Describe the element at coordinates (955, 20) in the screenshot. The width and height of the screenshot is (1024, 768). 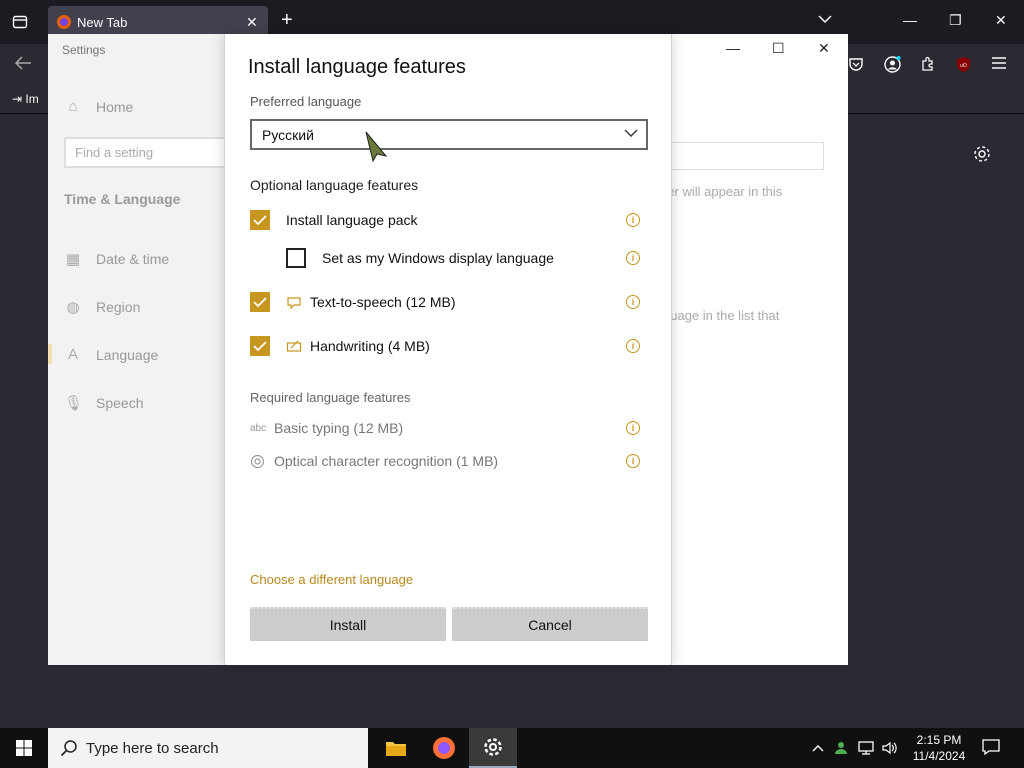
I see `restore-icon: ❐` at that location.